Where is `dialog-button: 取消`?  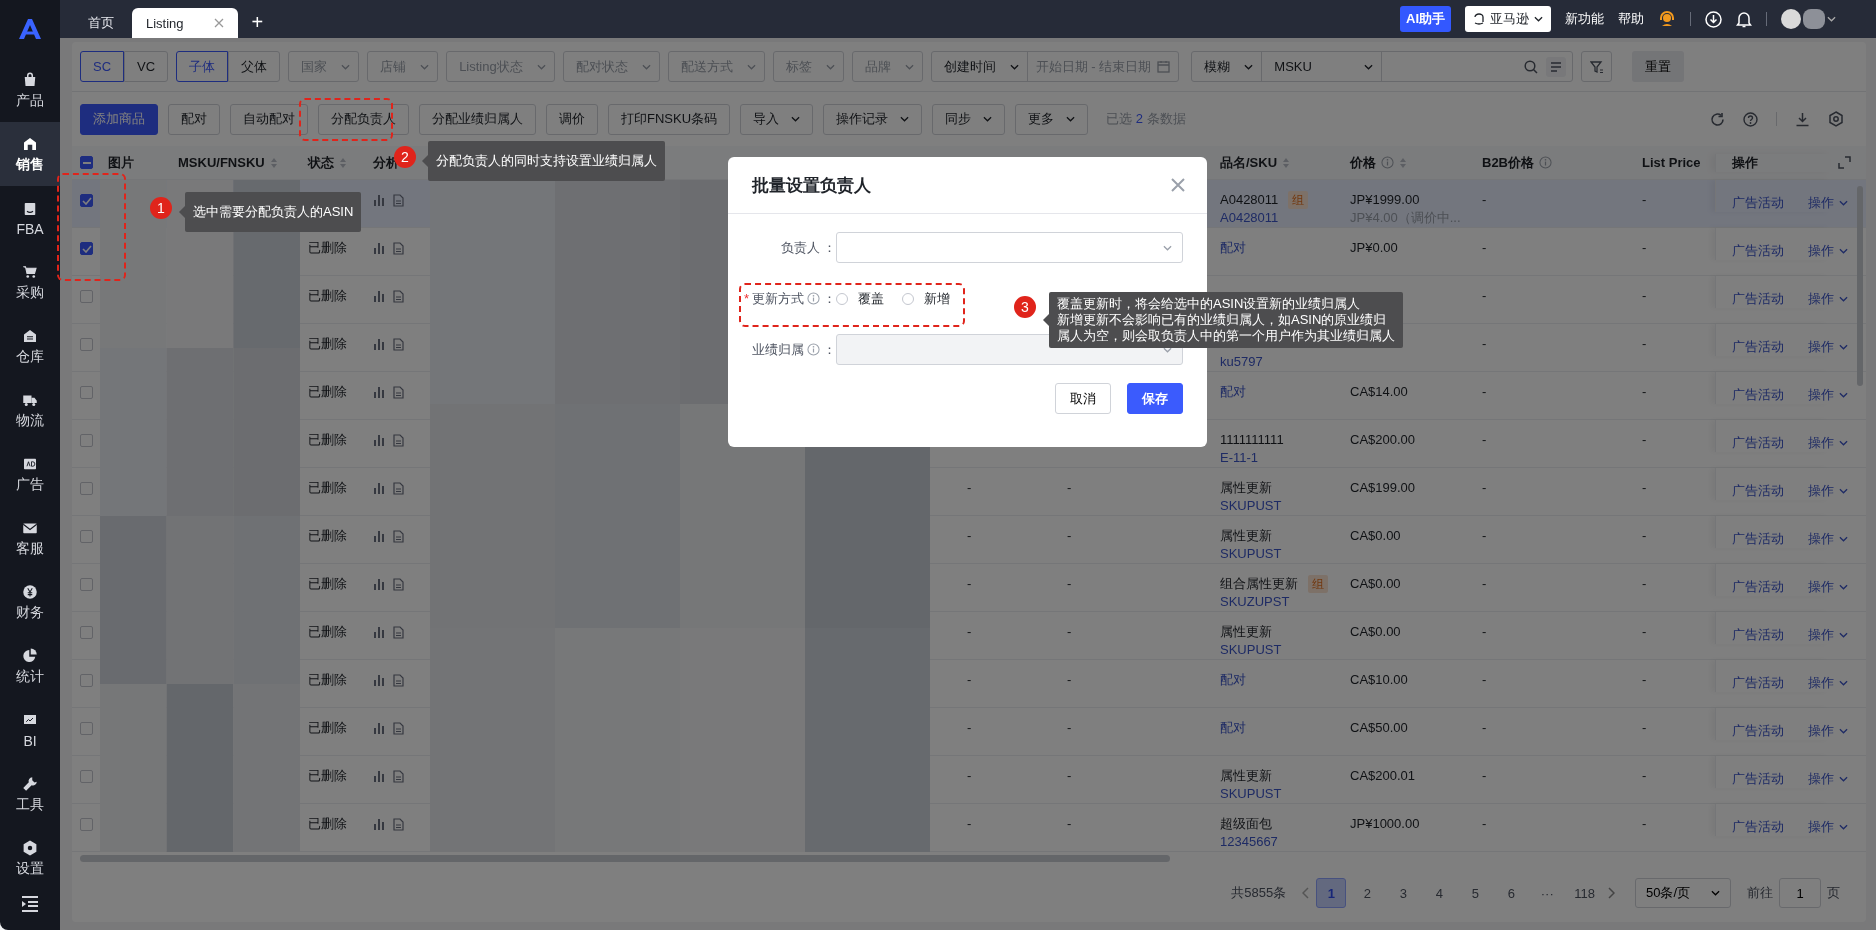
dialog-button: 取消 is located at coordinates (1083, 398).